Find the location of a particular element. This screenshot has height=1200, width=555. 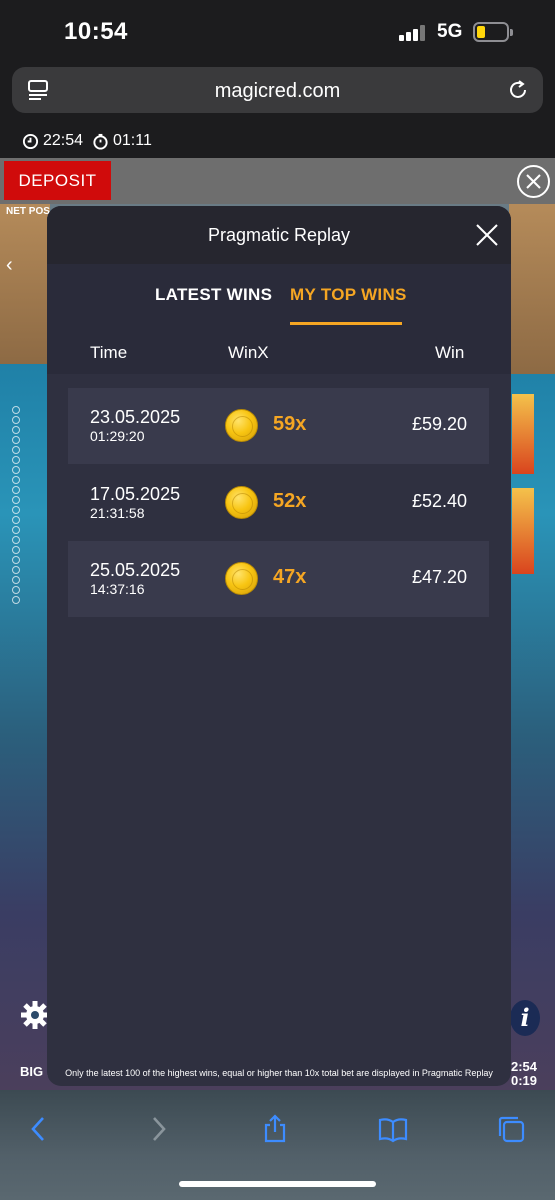

right-clock-line2: 0:19 is located at coordinates (524, 1080).